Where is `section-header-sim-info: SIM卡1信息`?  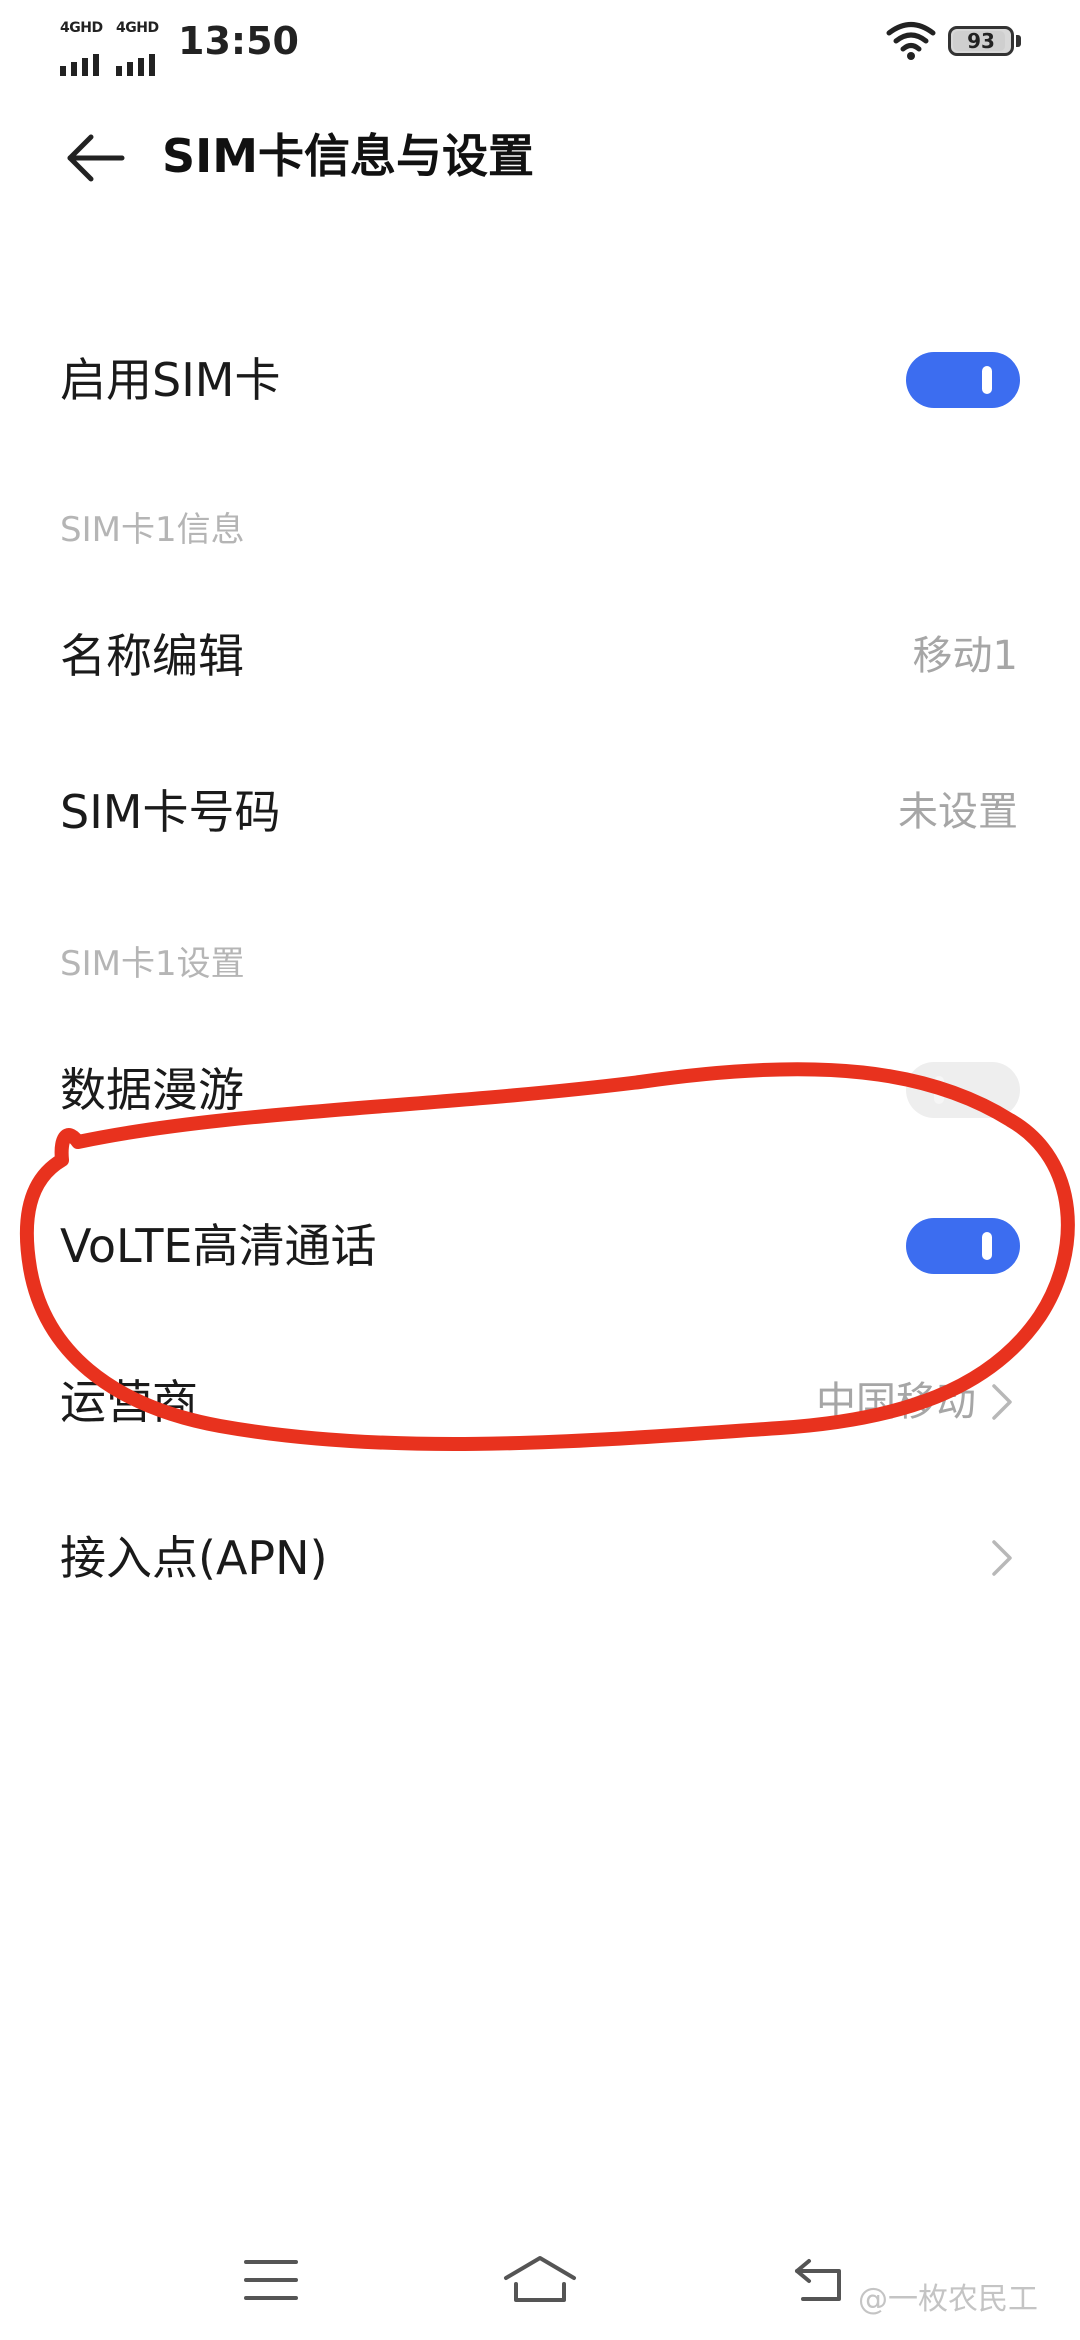
section-header-sim-info: SIM卡1信息 is located at coordinates (152, 530).